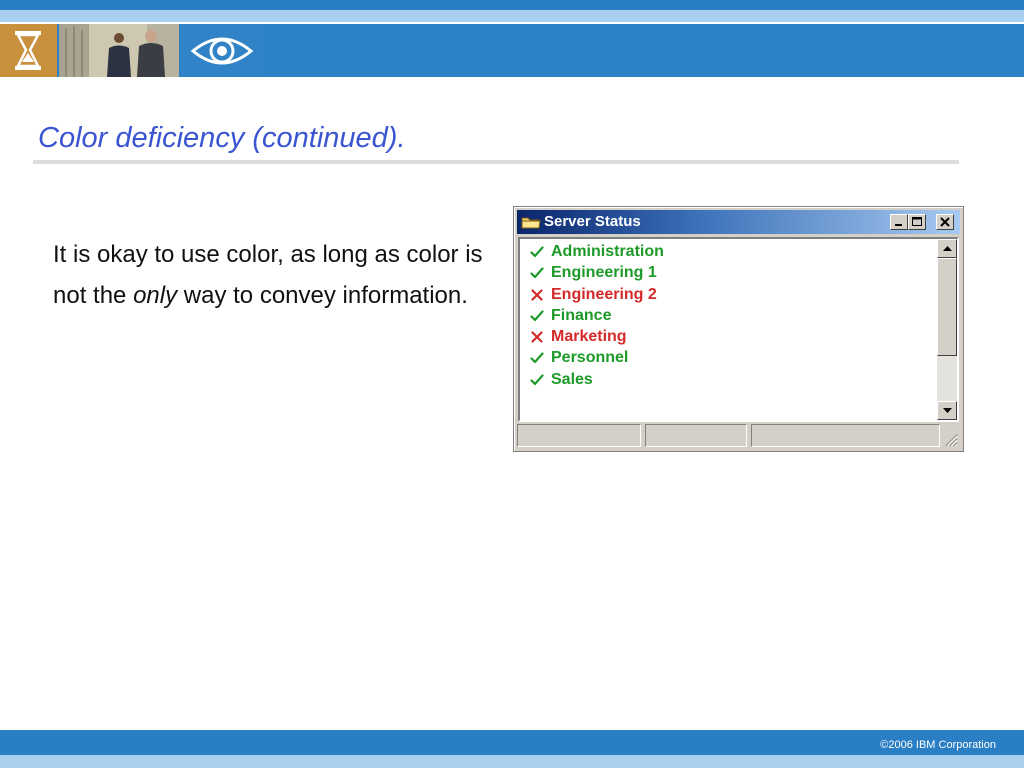  What do you see at coordinates (604, 294) in the screenshot?
I see `list-item-label: Engineering 2` at bounding box center [604, 294].